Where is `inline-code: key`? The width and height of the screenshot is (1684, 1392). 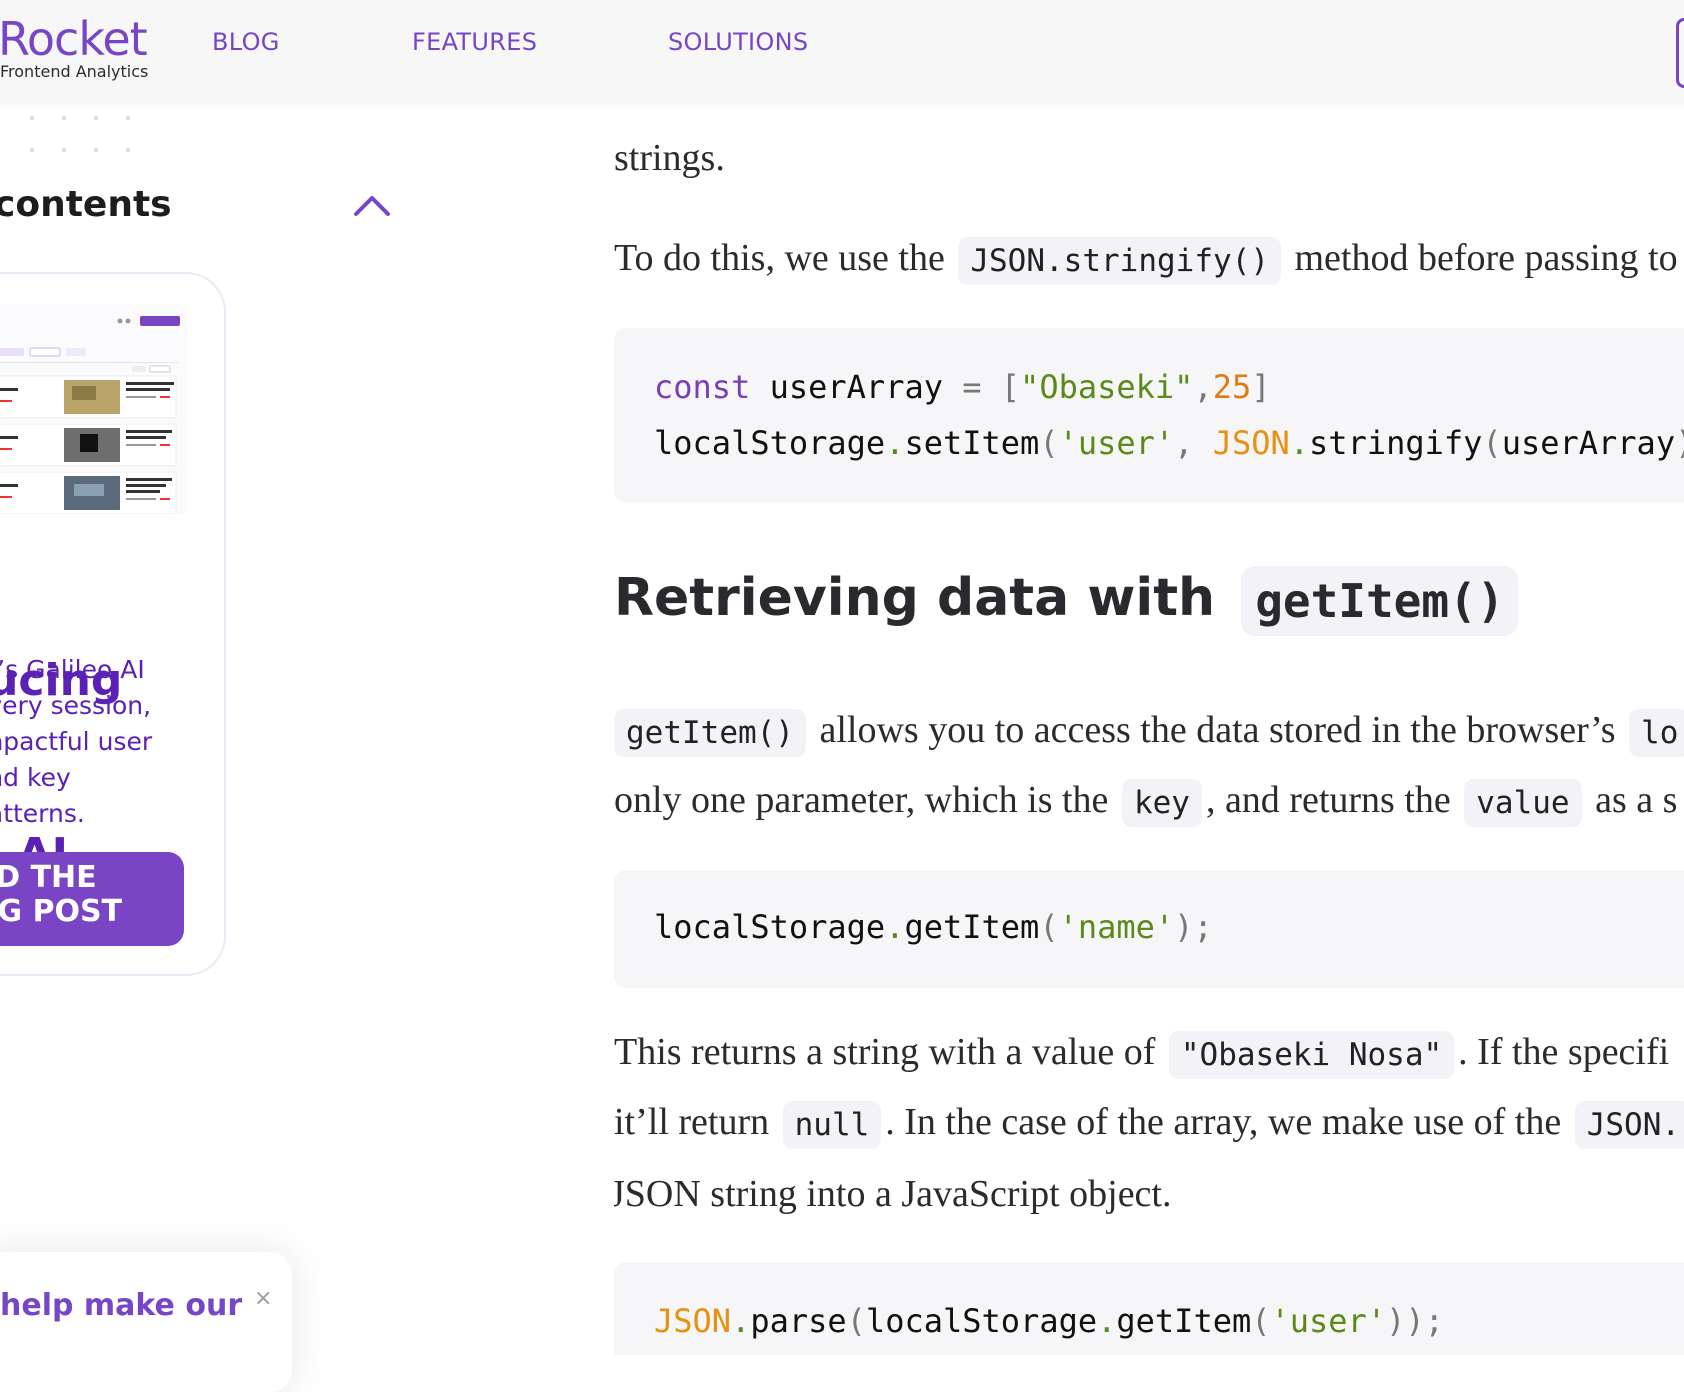 inline-code: key is located at coordinates (1161, 803).